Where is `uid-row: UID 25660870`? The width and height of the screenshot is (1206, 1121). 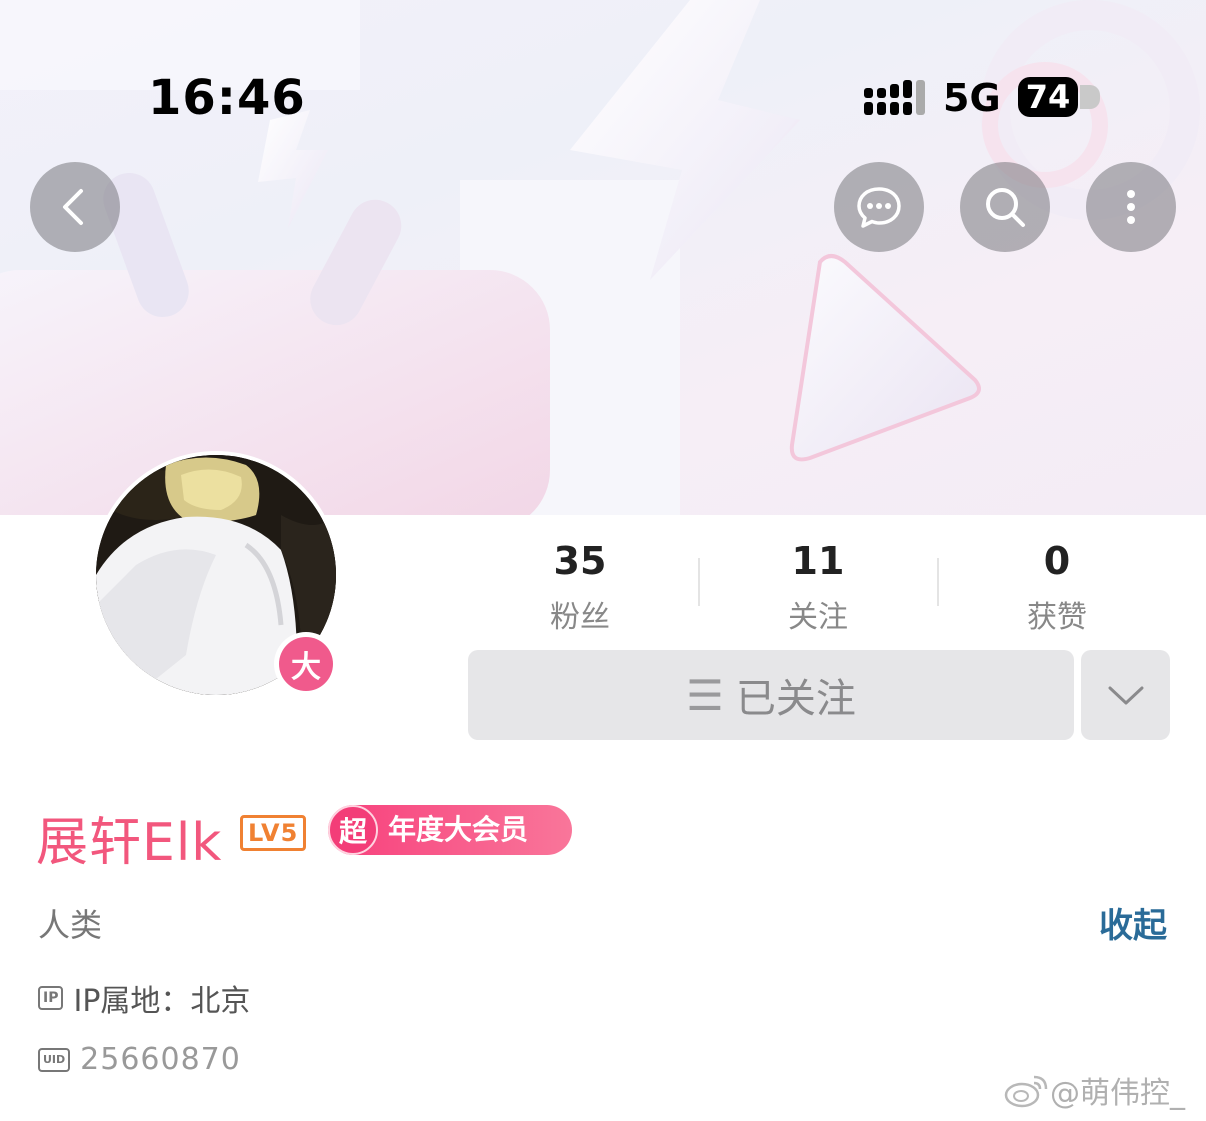 uid-row: UID 25660870 is located at coordinates (139, 1059).